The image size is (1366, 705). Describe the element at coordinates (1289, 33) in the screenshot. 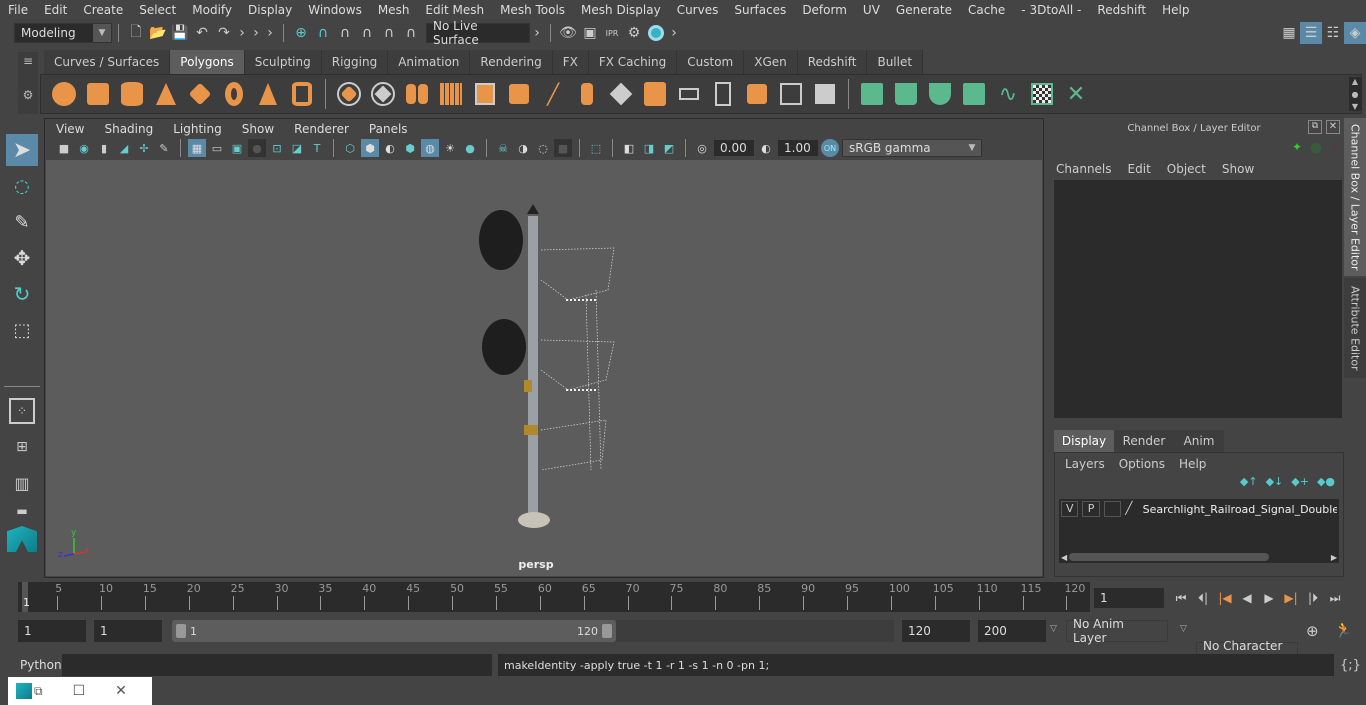

I see `modeling-toolkit-icon: ▦` at that location.